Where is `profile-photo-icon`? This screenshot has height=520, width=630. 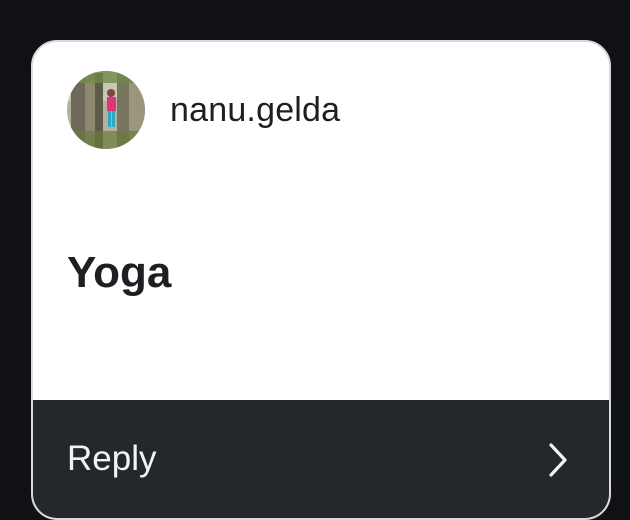 profile-photo-icon is located at coordinates (106, 110).